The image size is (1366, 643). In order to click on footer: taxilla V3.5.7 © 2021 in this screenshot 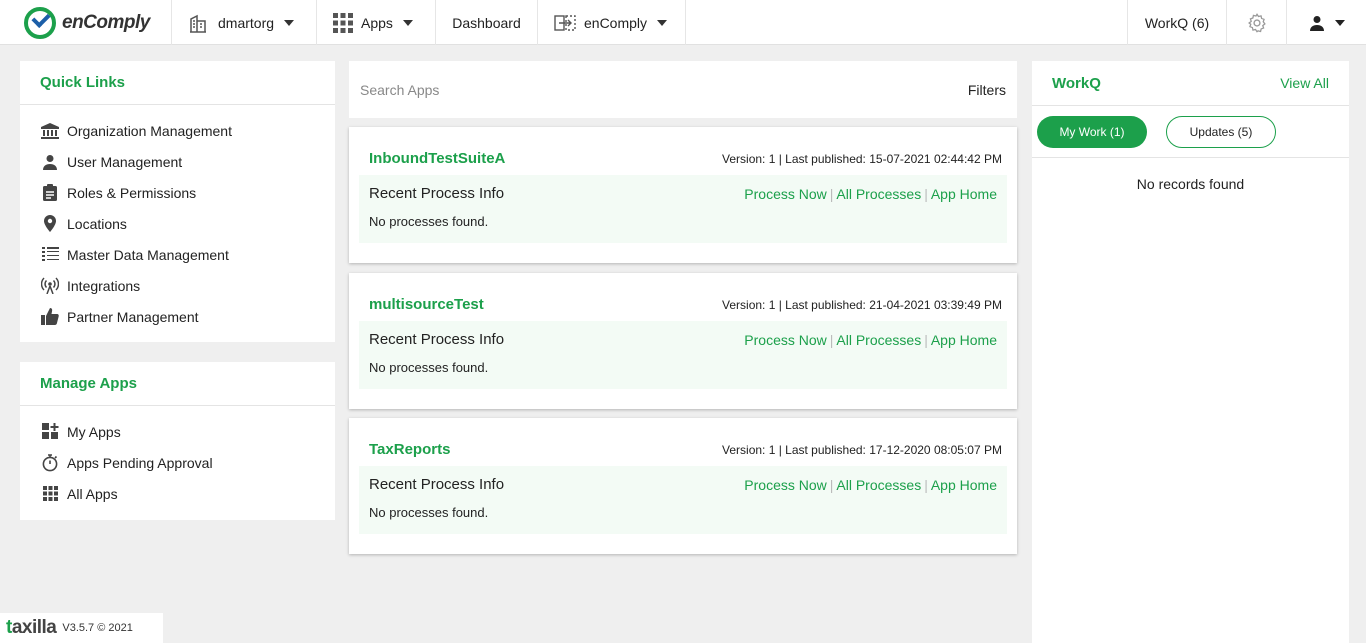, I will do `click(81, 628)`.